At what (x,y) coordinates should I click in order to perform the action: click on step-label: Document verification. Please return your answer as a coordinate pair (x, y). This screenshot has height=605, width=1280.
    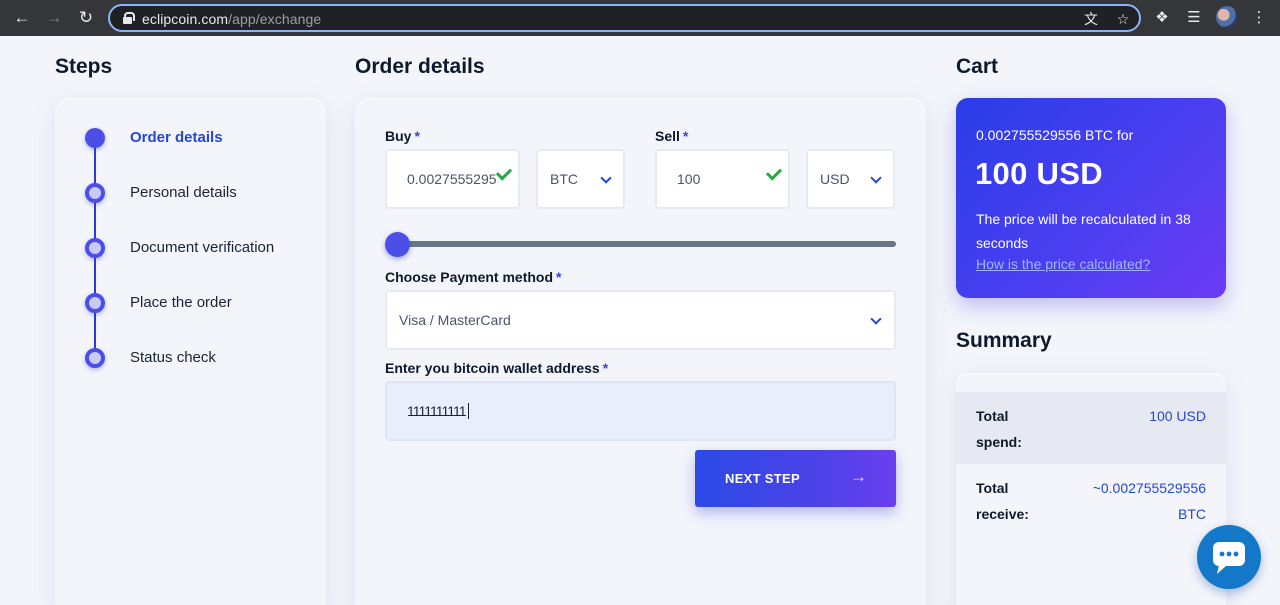
    Looking at the image, I should click on (202, 247).